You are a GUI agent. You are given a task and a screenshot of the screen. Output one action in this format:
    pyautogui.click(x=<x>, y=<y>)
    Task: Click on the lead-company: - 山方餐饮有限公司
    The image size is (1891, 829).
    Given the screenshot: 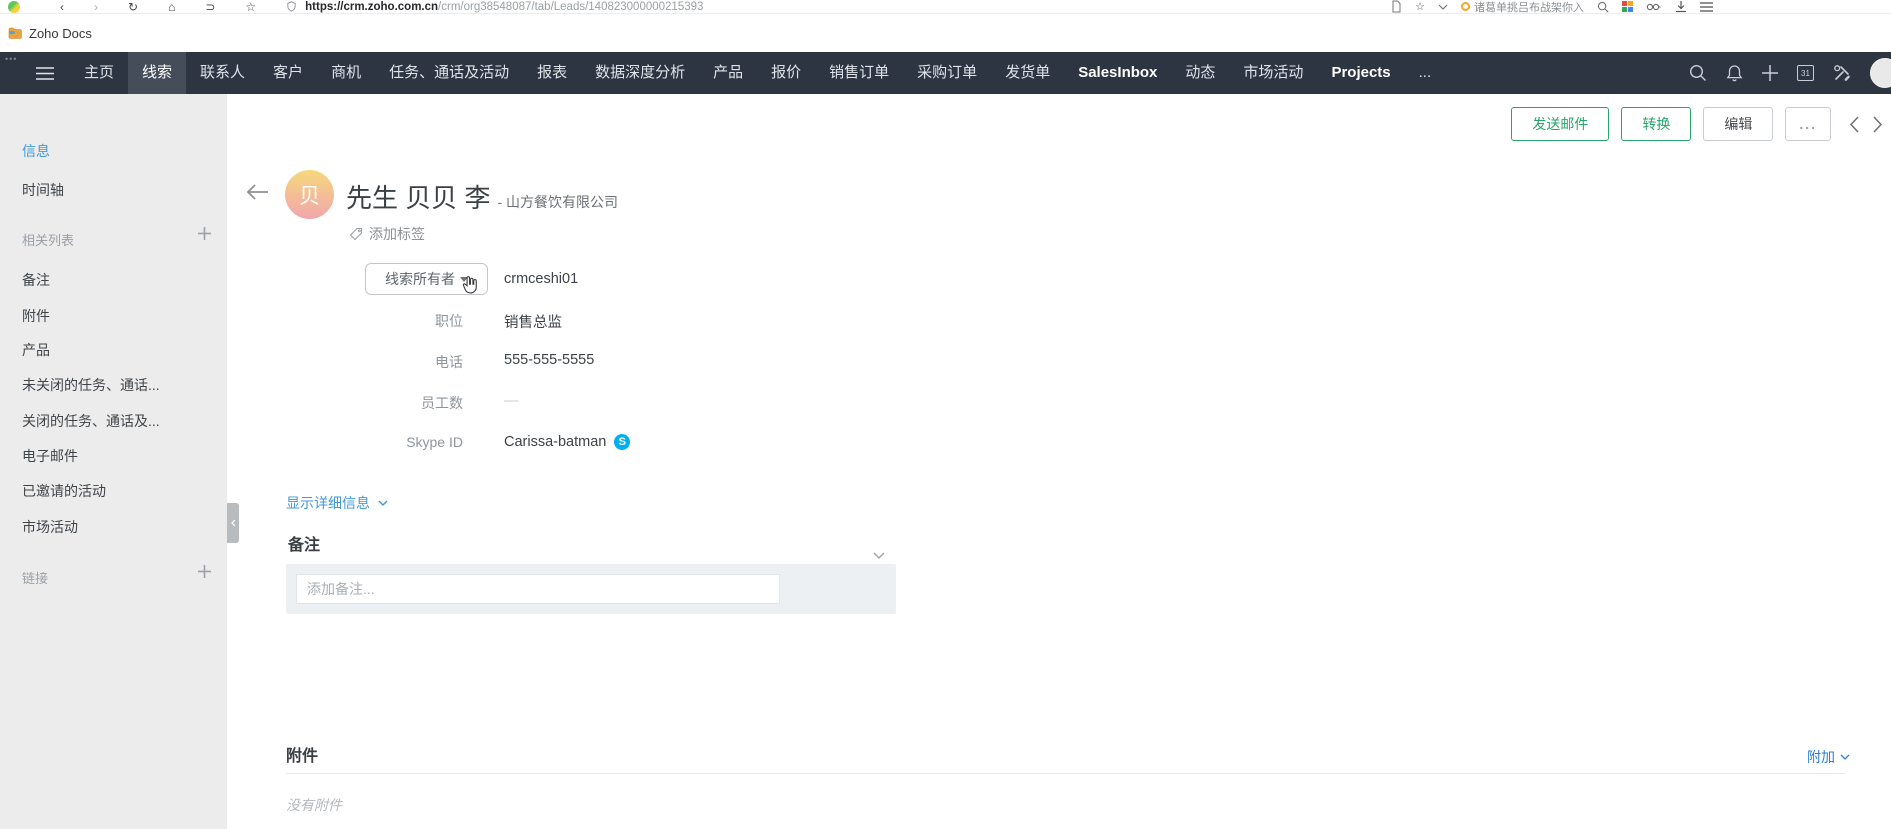 What is the action you would take?
    pyautogui.click(x=558, y=202)
    